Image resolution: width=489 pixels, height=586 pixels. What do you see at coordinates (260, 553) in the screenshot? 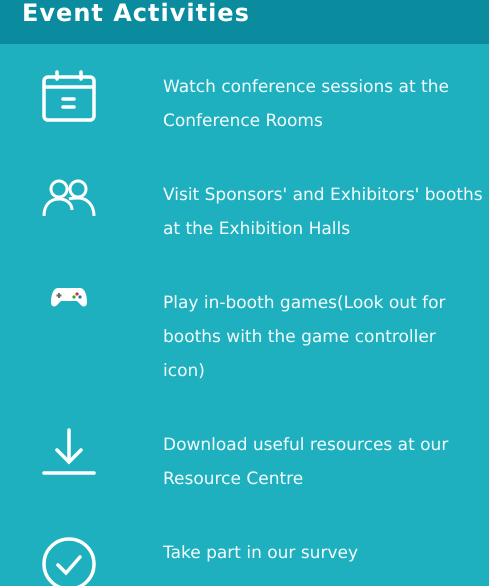
I see `activity-text: Take part in our survey` at bounding box center [260, 553].